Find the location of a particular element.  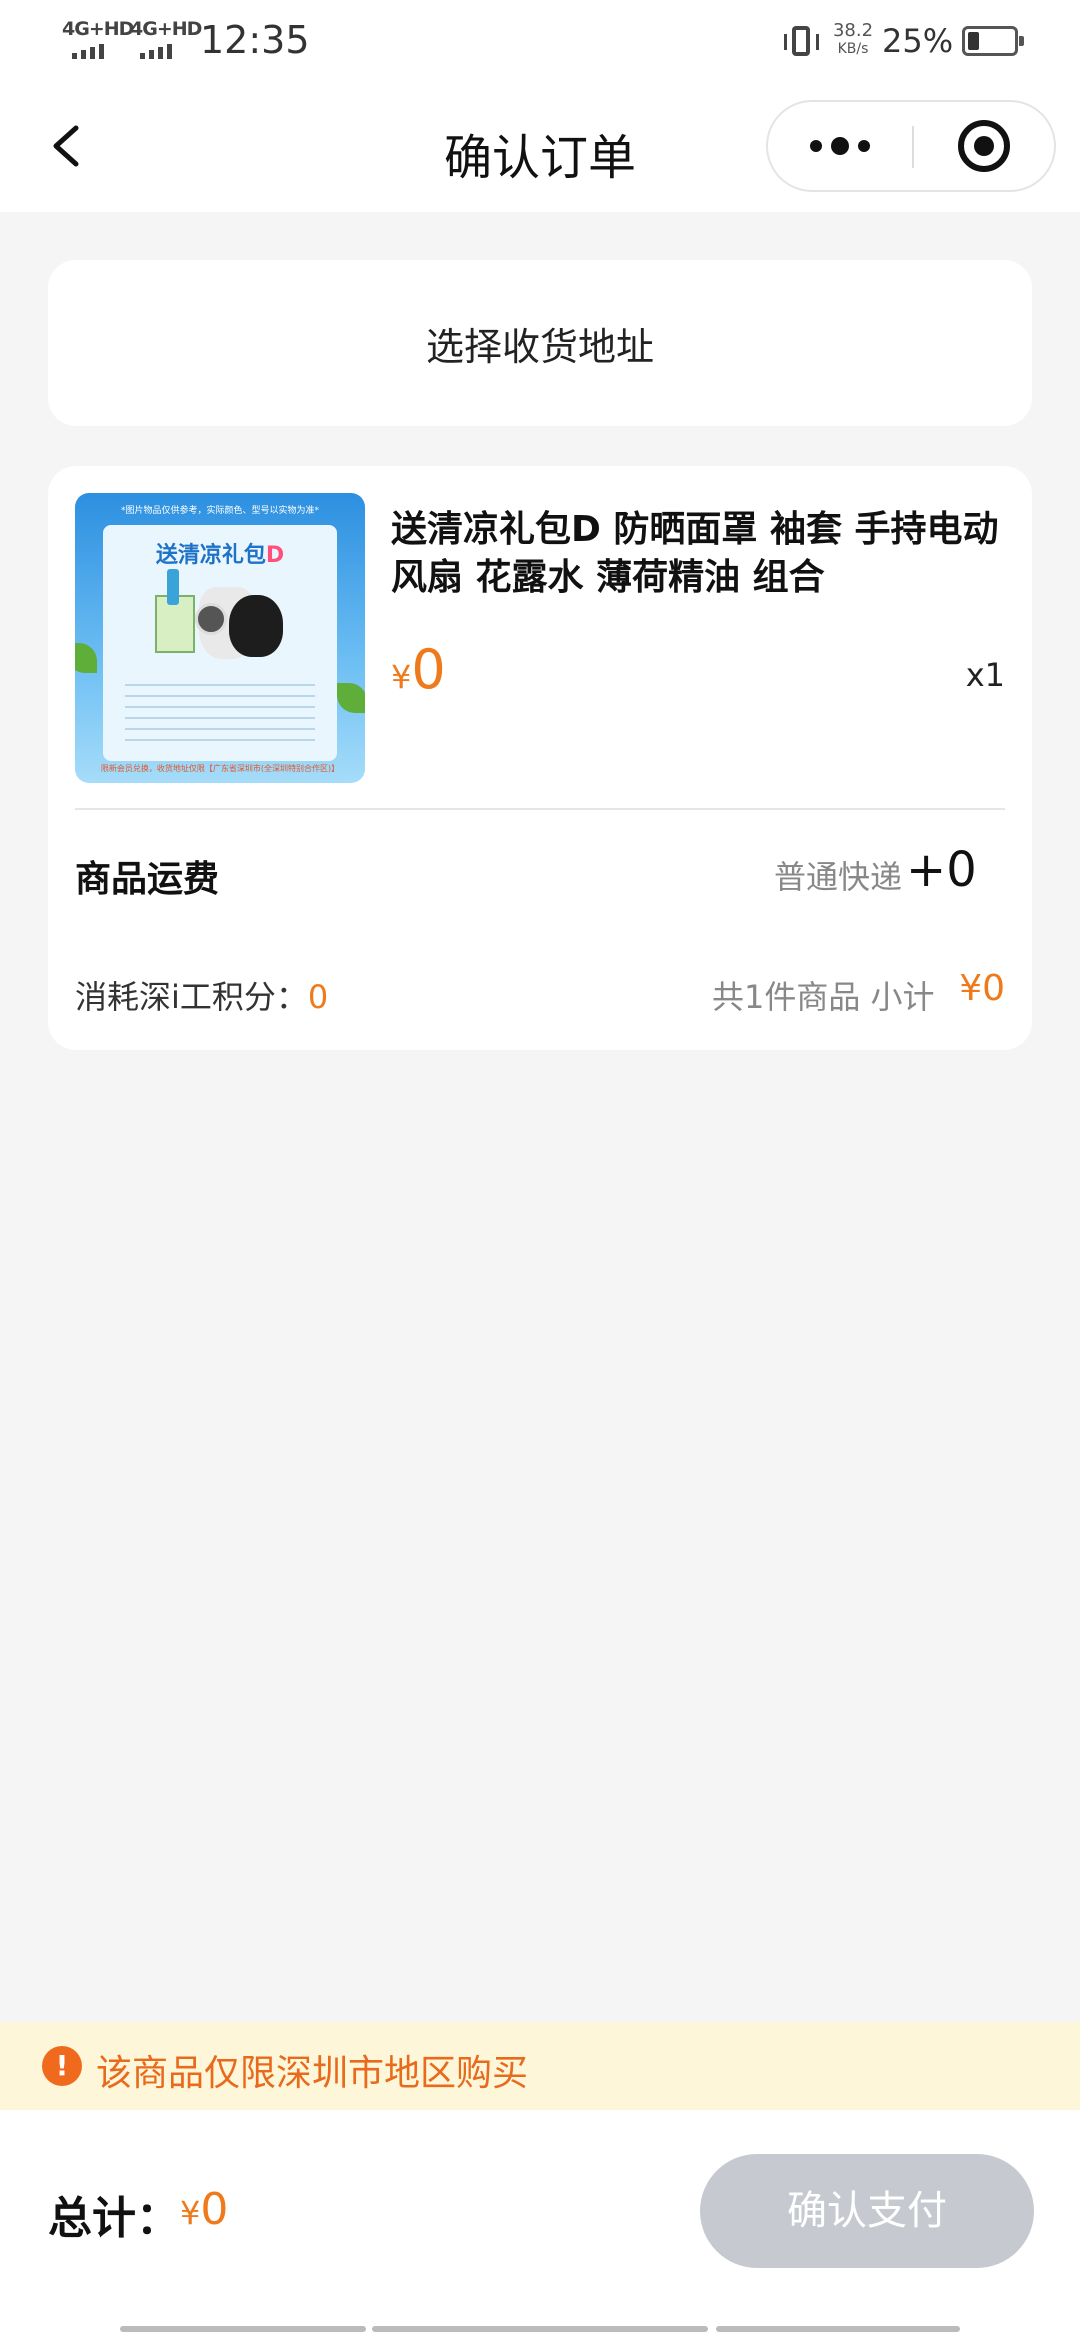

select-address-card: 选择收货地址 is located at coordinates (540, 343).